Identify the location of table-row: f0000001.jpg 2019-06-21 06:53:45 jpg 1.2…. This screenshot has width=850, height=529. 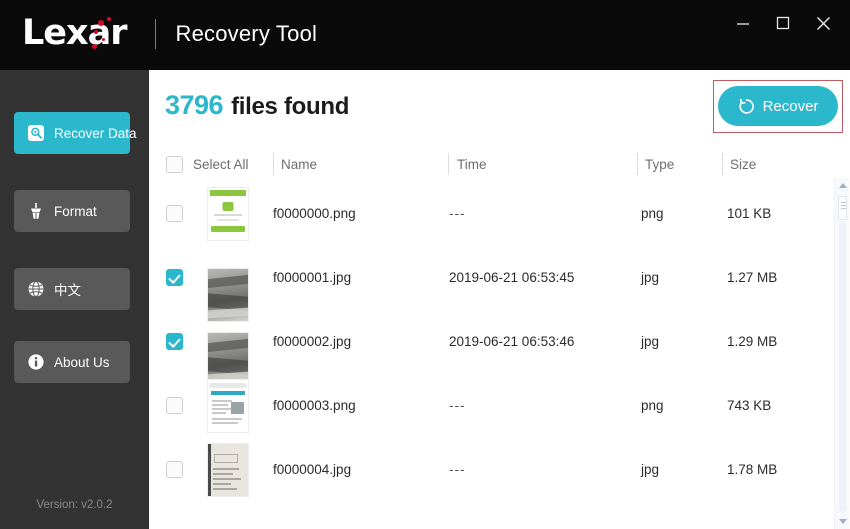
(499, 284).